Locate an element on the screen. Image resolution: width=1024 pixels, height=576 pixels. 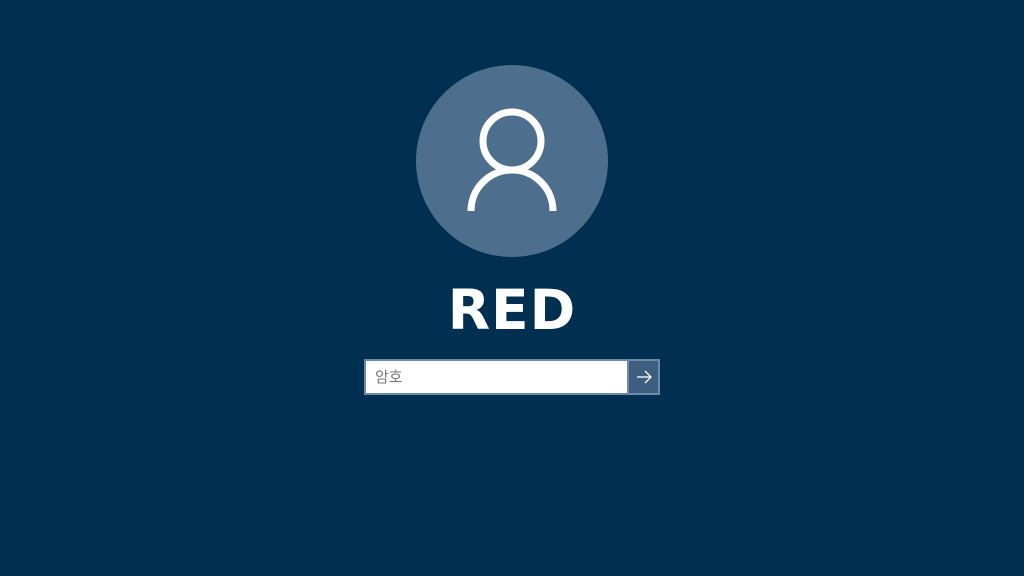
arrow-right-icon is located at coordinates (644, 377).